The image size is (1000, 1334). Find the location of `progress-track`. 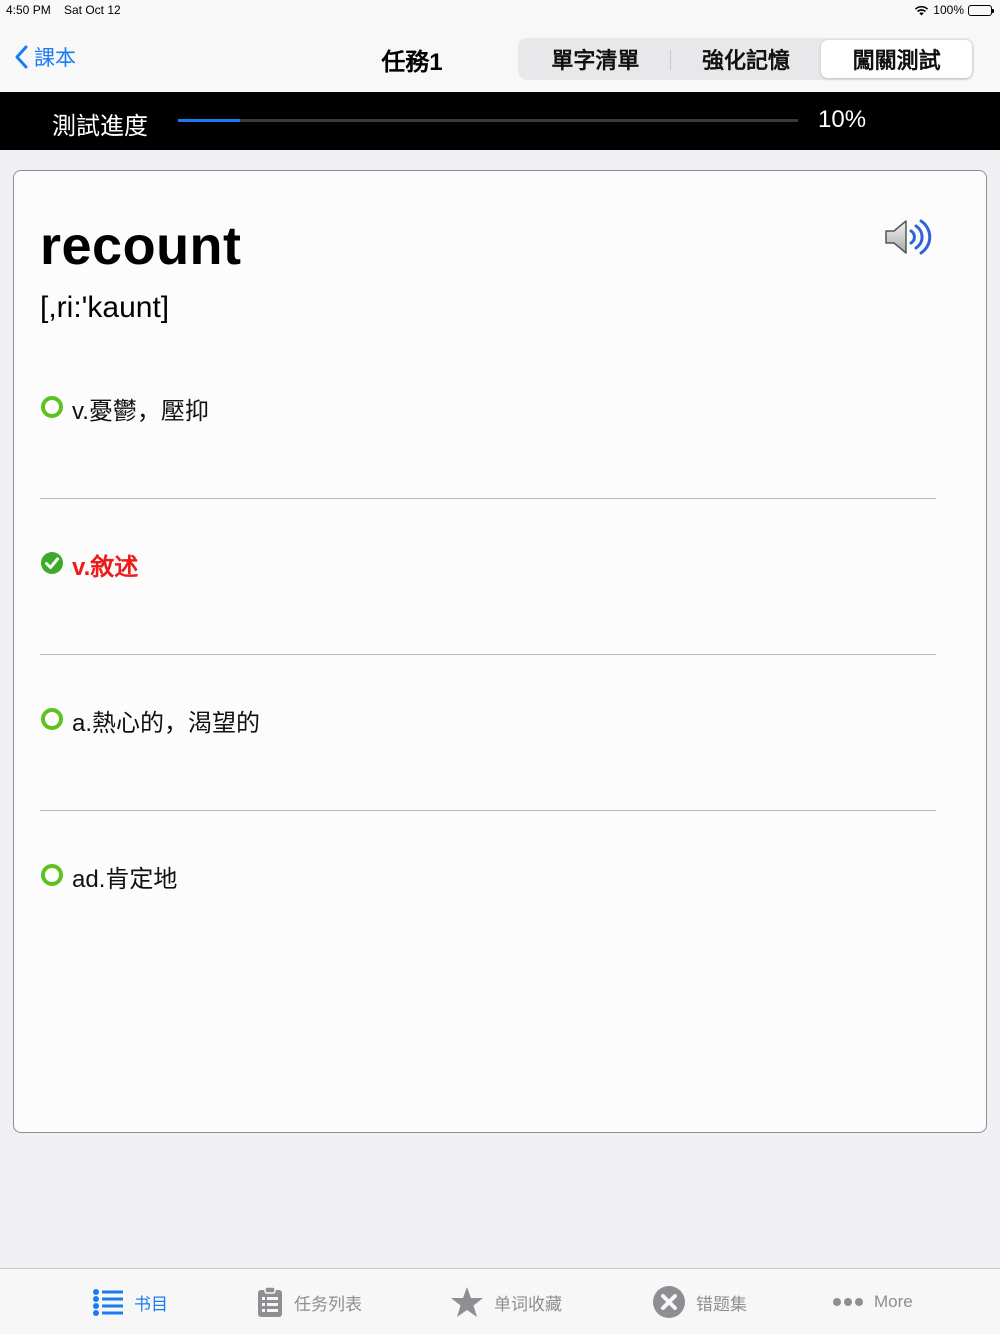

progress-track is located at coordinates (488, 120).